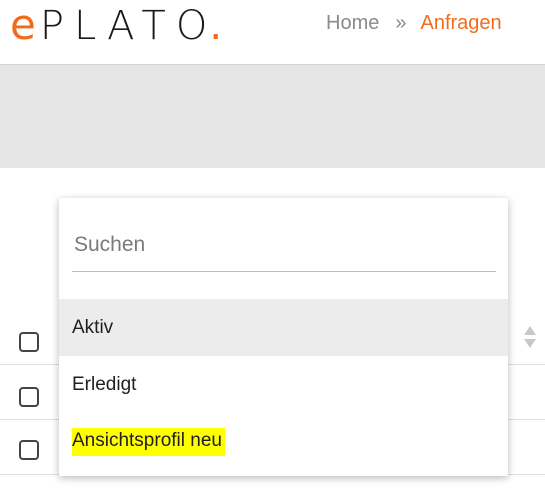 This screenshot has width=545, height=491. Describe the element at coordinates (283, 441) in the screenshot. I see `option-ansichtsprofil-neu: Ansichtsprofil neu` at that location.